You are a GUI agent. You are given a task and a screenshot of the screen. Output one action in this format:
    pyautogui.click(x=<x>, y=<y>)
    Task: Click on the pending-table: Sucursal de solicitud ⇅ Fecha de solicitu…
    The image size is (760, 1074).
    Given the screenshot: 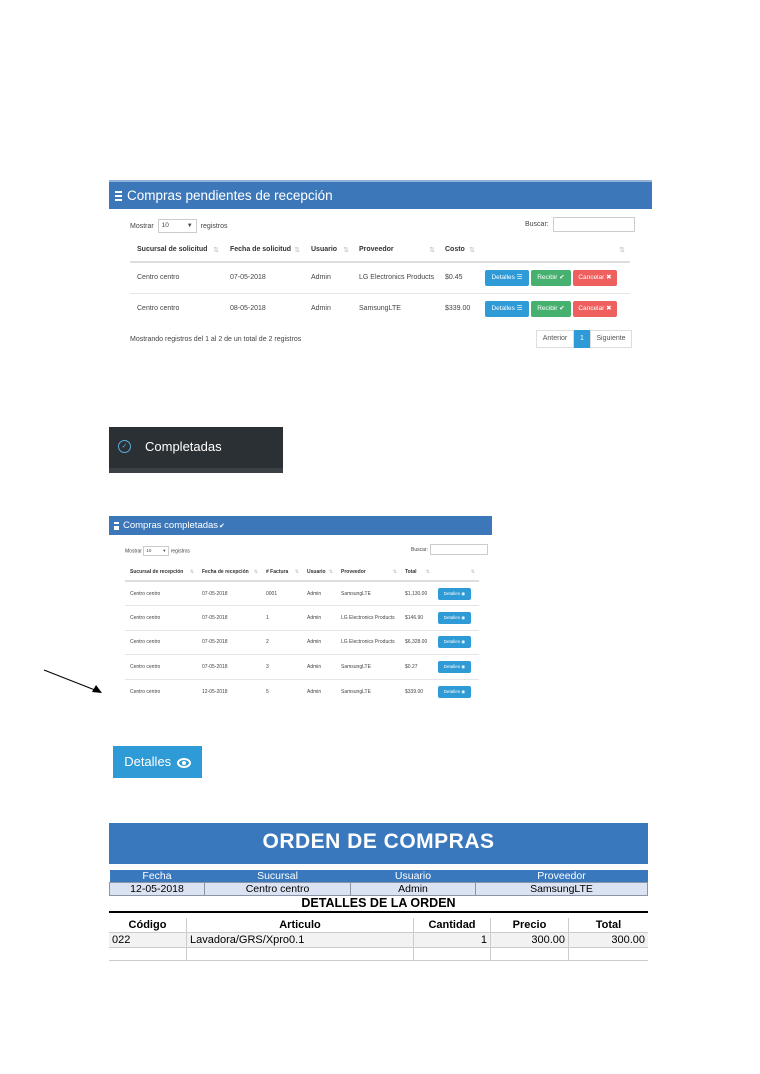 What is the action you would take?
    pyautogui.click(x=380, y=282)
    